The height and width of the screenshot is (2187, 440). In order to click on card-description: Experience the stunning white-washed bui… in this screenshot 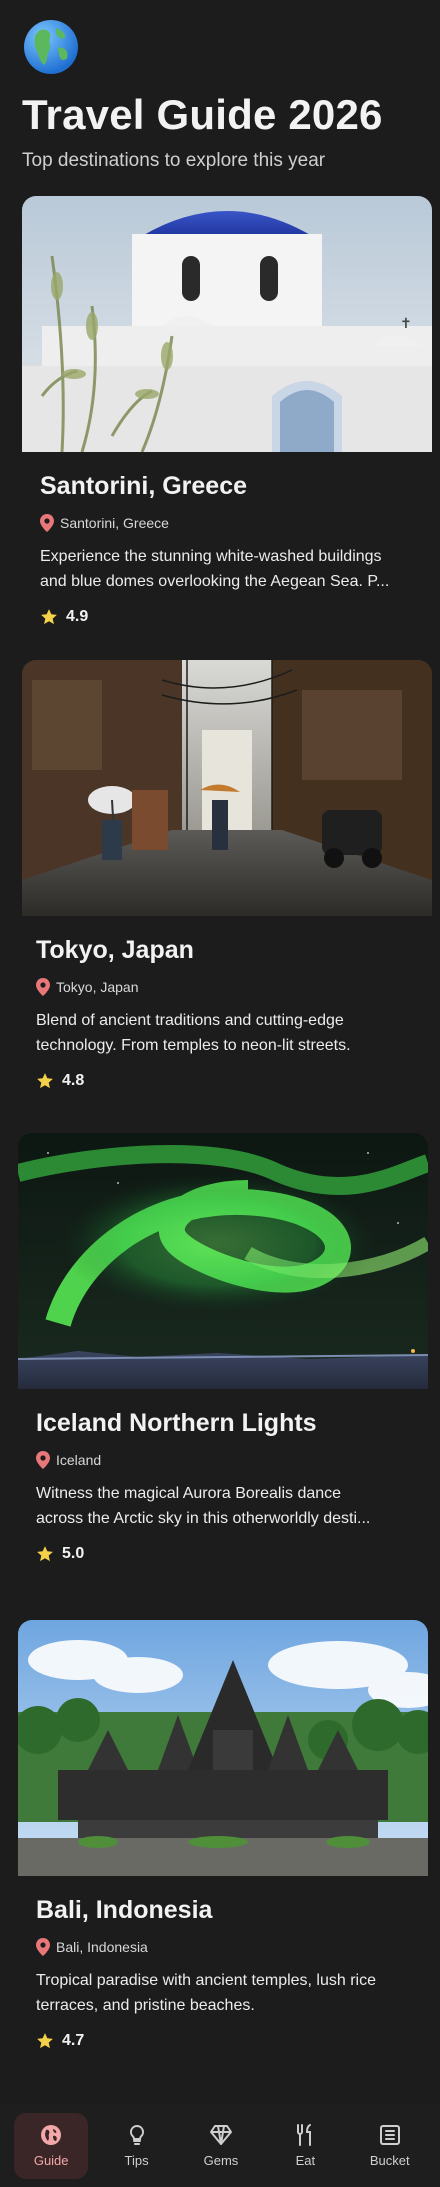, I will do `click(230, 569)`.